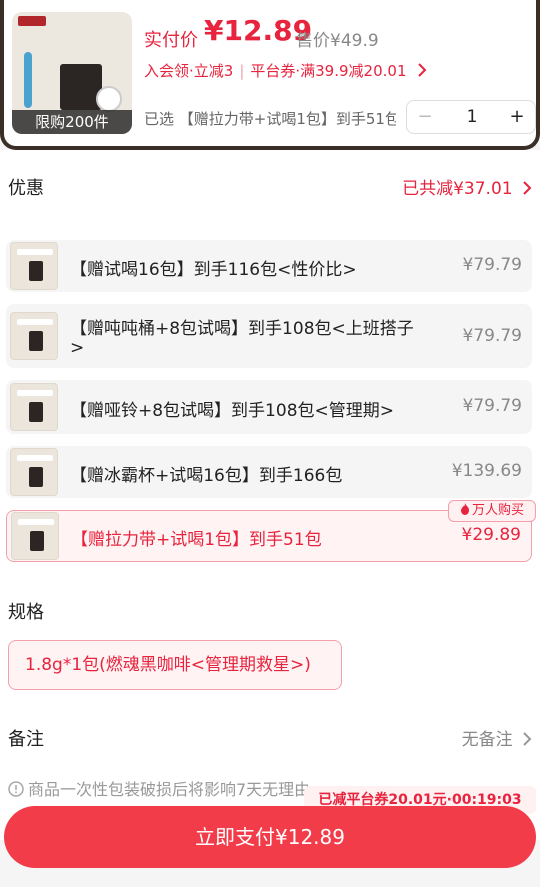  Describe the element at coordinates (189, 71) in the screenshot. I see `member-promo: 入会领·立减3` at that location.